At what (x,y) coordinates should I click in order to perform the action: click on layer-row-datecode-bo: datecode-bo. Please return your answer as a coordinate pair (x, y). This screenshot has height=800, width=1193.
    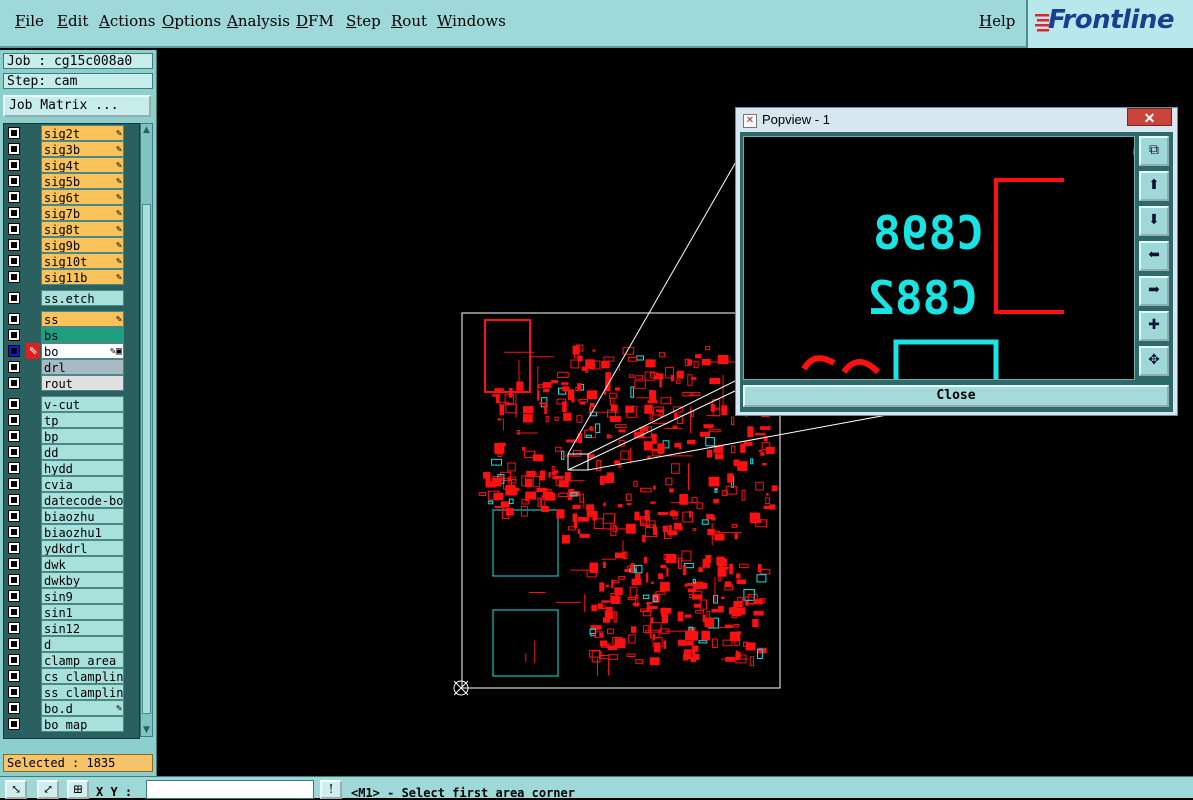
    Looking at the image, I should click on (71, 500).